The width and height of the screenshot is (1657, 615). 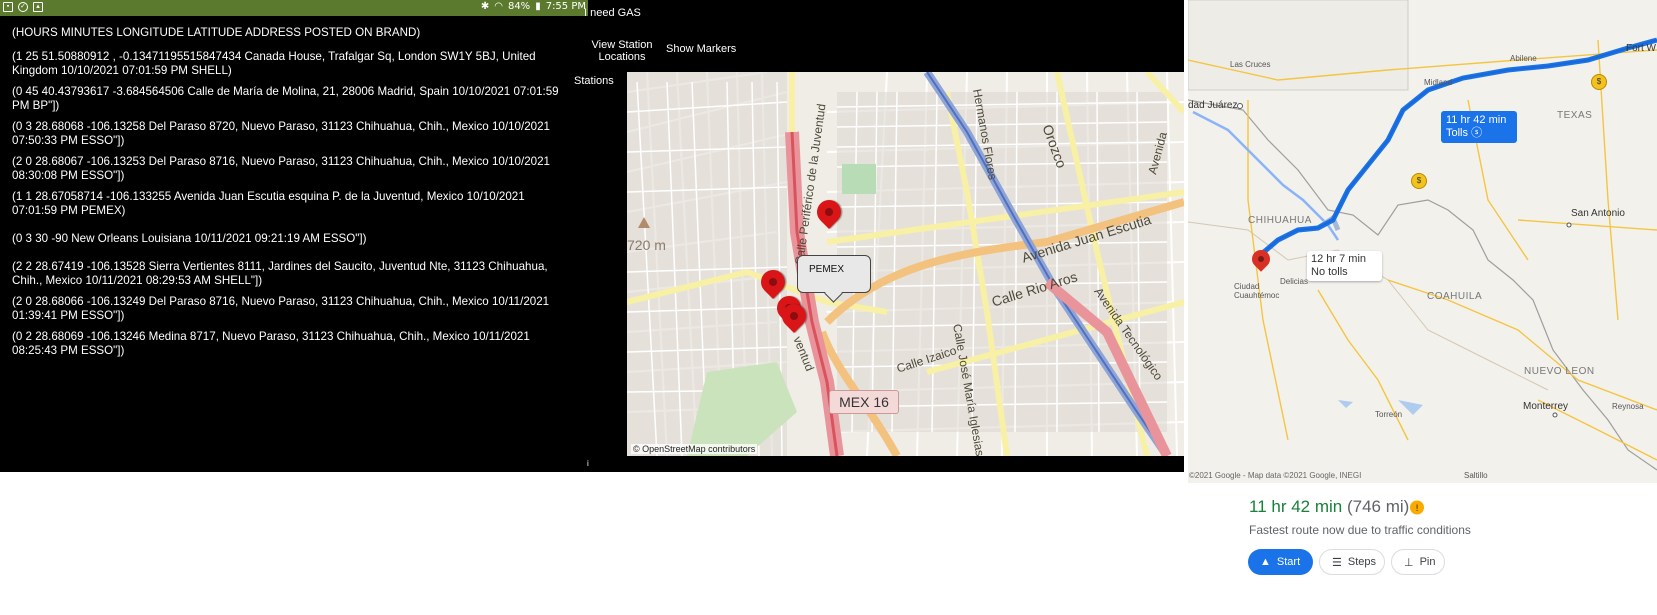 What do you see at coordinates (1288, 562) in the screenshot?
I see `start-label: Start` at bounding box center [1288, 562].